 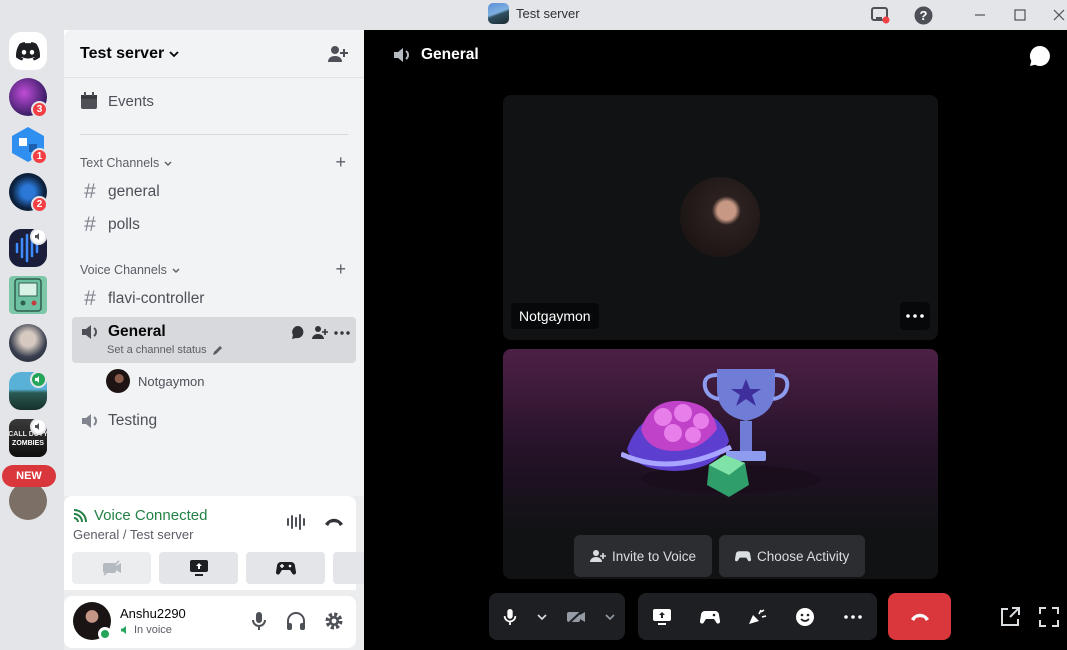 I want to click on category-label: Voice Channels, so click(x=123, y=270).